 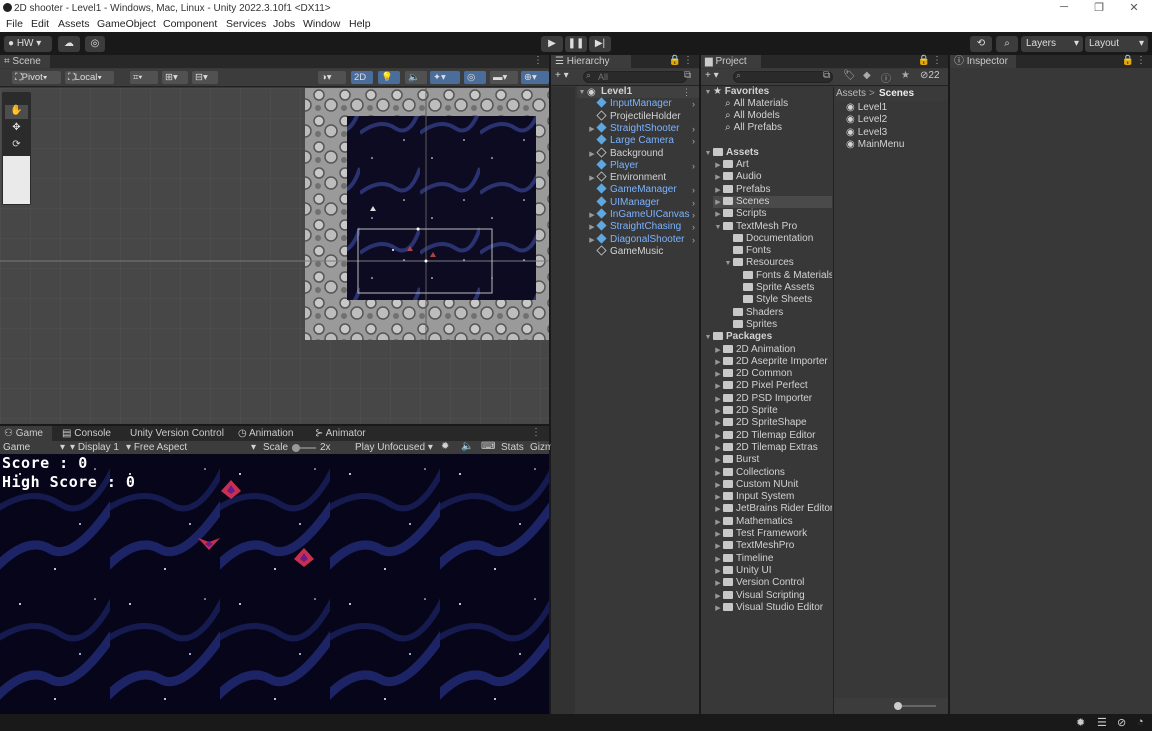 I want to click on hierarchy-item: ▶ DiagonalShooter ›, so click(x=643, y=239).